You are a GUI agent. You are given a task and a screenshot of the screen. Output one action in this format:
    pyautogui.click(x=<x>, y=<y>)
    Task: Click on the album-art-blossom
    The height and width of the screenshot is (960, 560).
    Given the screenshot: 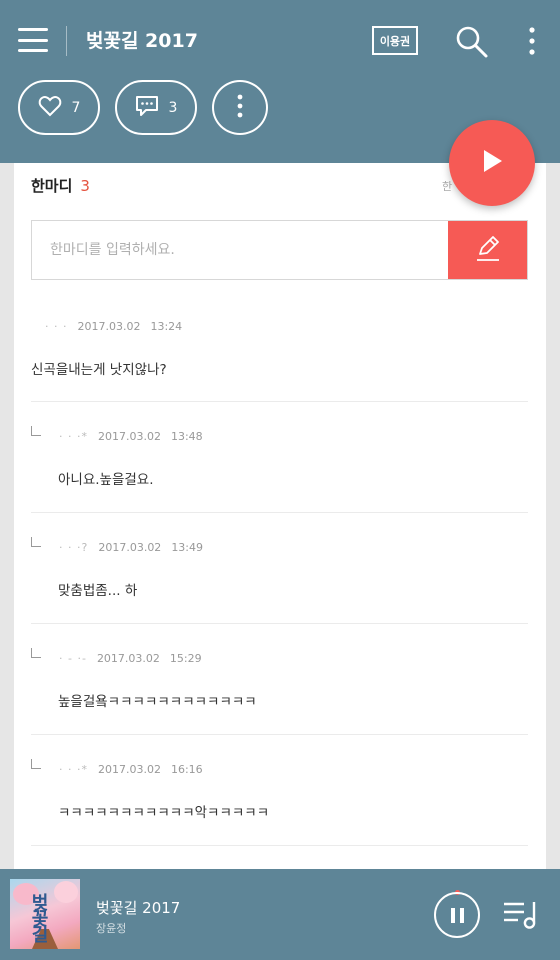 What is the action you would take?
    pyautogui.click(x=66, y=892)
    